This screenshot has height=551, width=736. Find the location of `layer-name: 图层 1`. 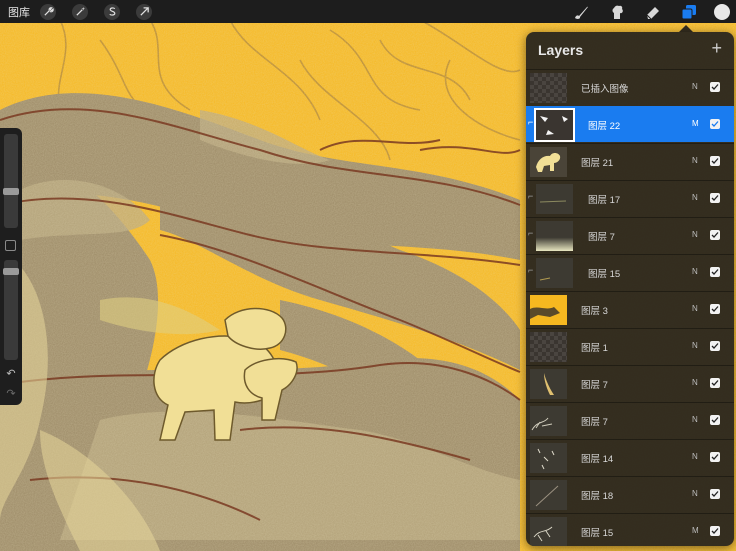

layer-name: 图层 1 is located at coordinates (594, 348).